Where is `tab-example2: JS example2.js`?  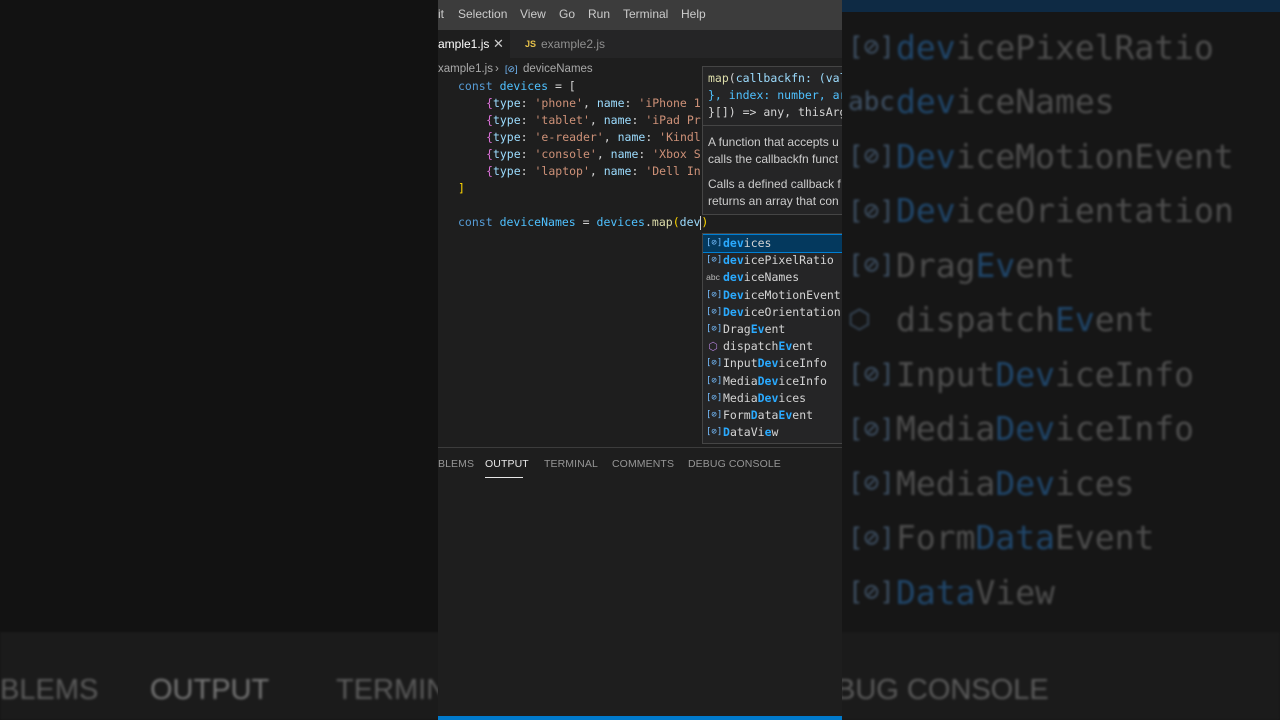 tab-example2: JS example2.js is located at coordinates (565, 44).